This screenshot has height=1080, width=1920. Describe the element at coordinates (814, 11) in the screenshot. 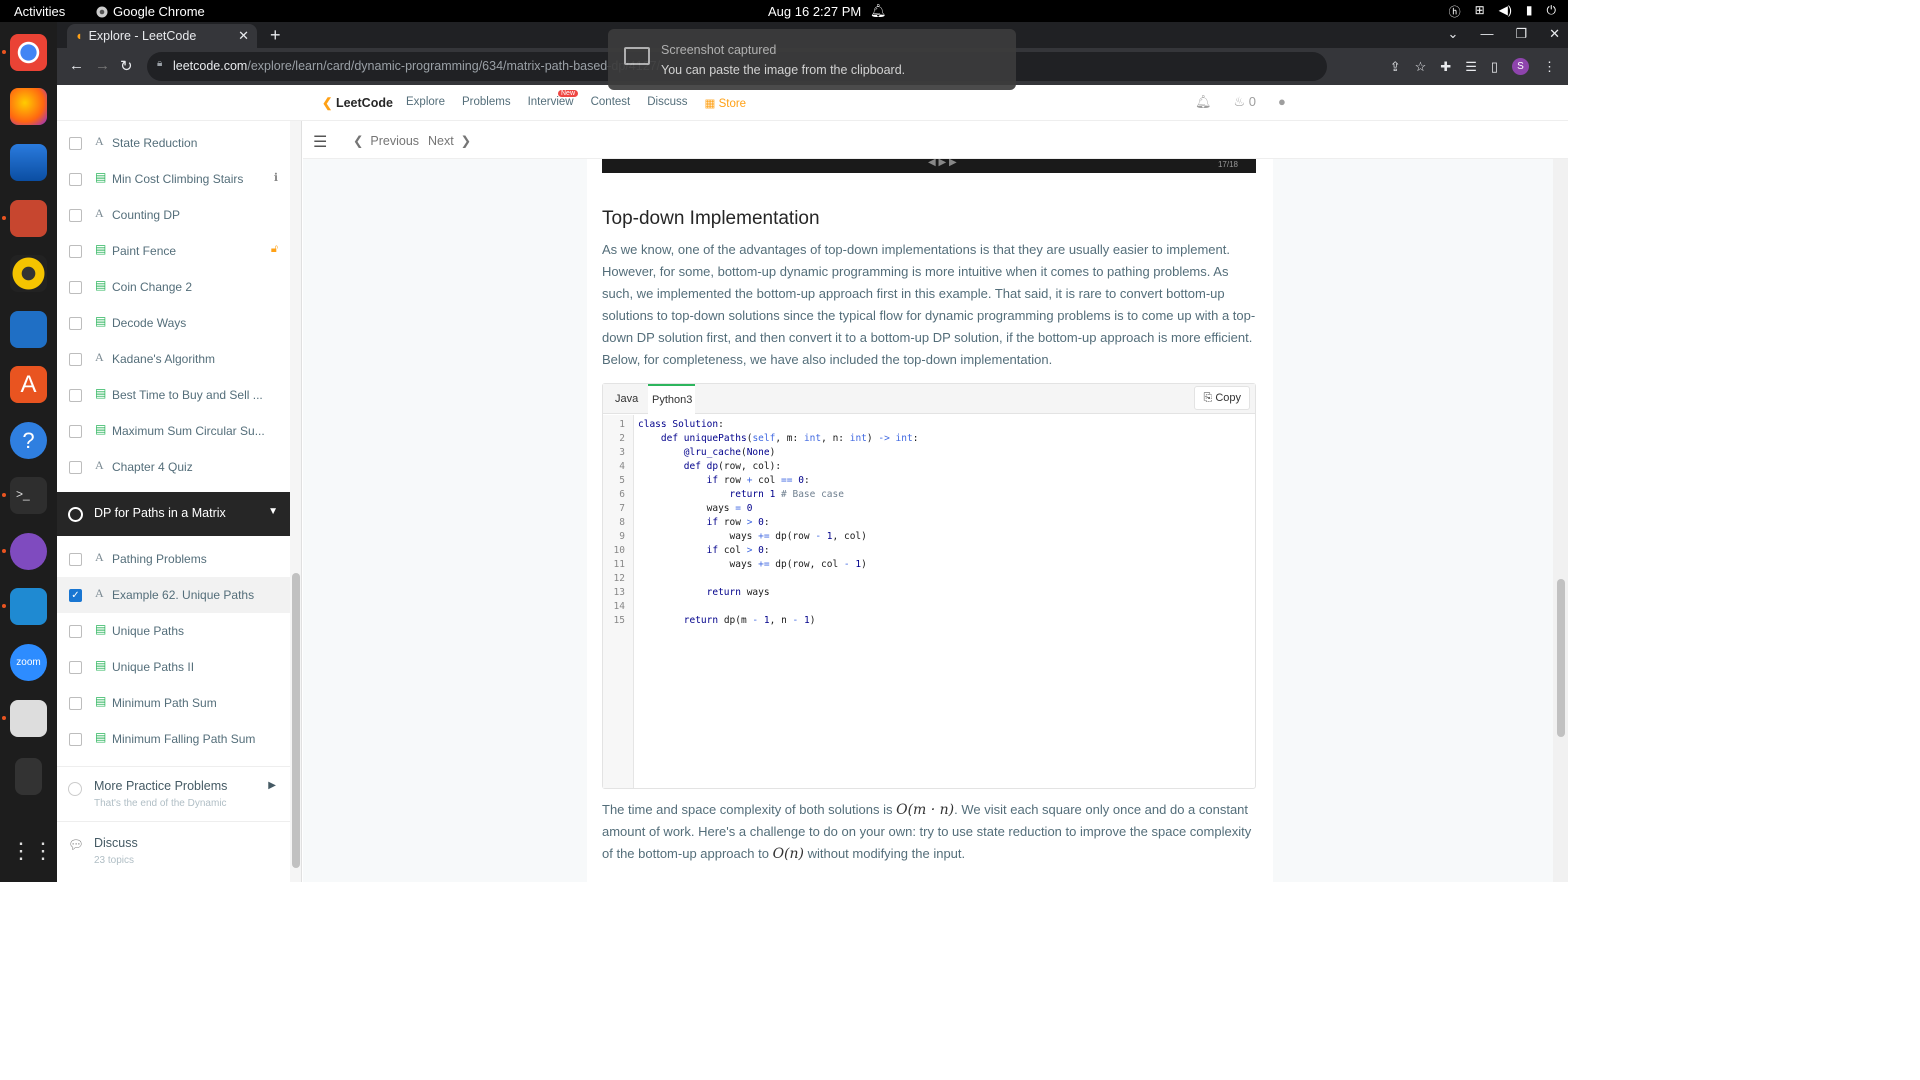

I see `clock: Aug 16 2:27 PM` at that location.